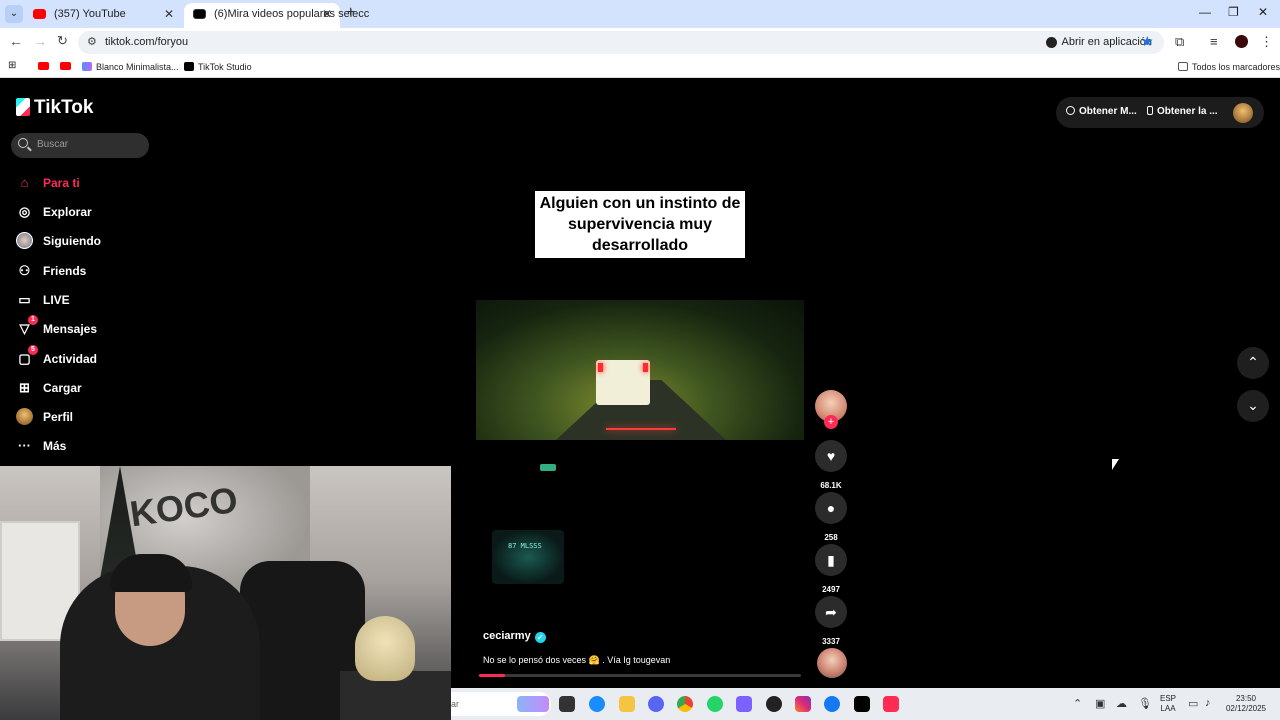 This screenshot has width=1280, height=720. I want to click on music-disc-avatar, so click(832, 663).